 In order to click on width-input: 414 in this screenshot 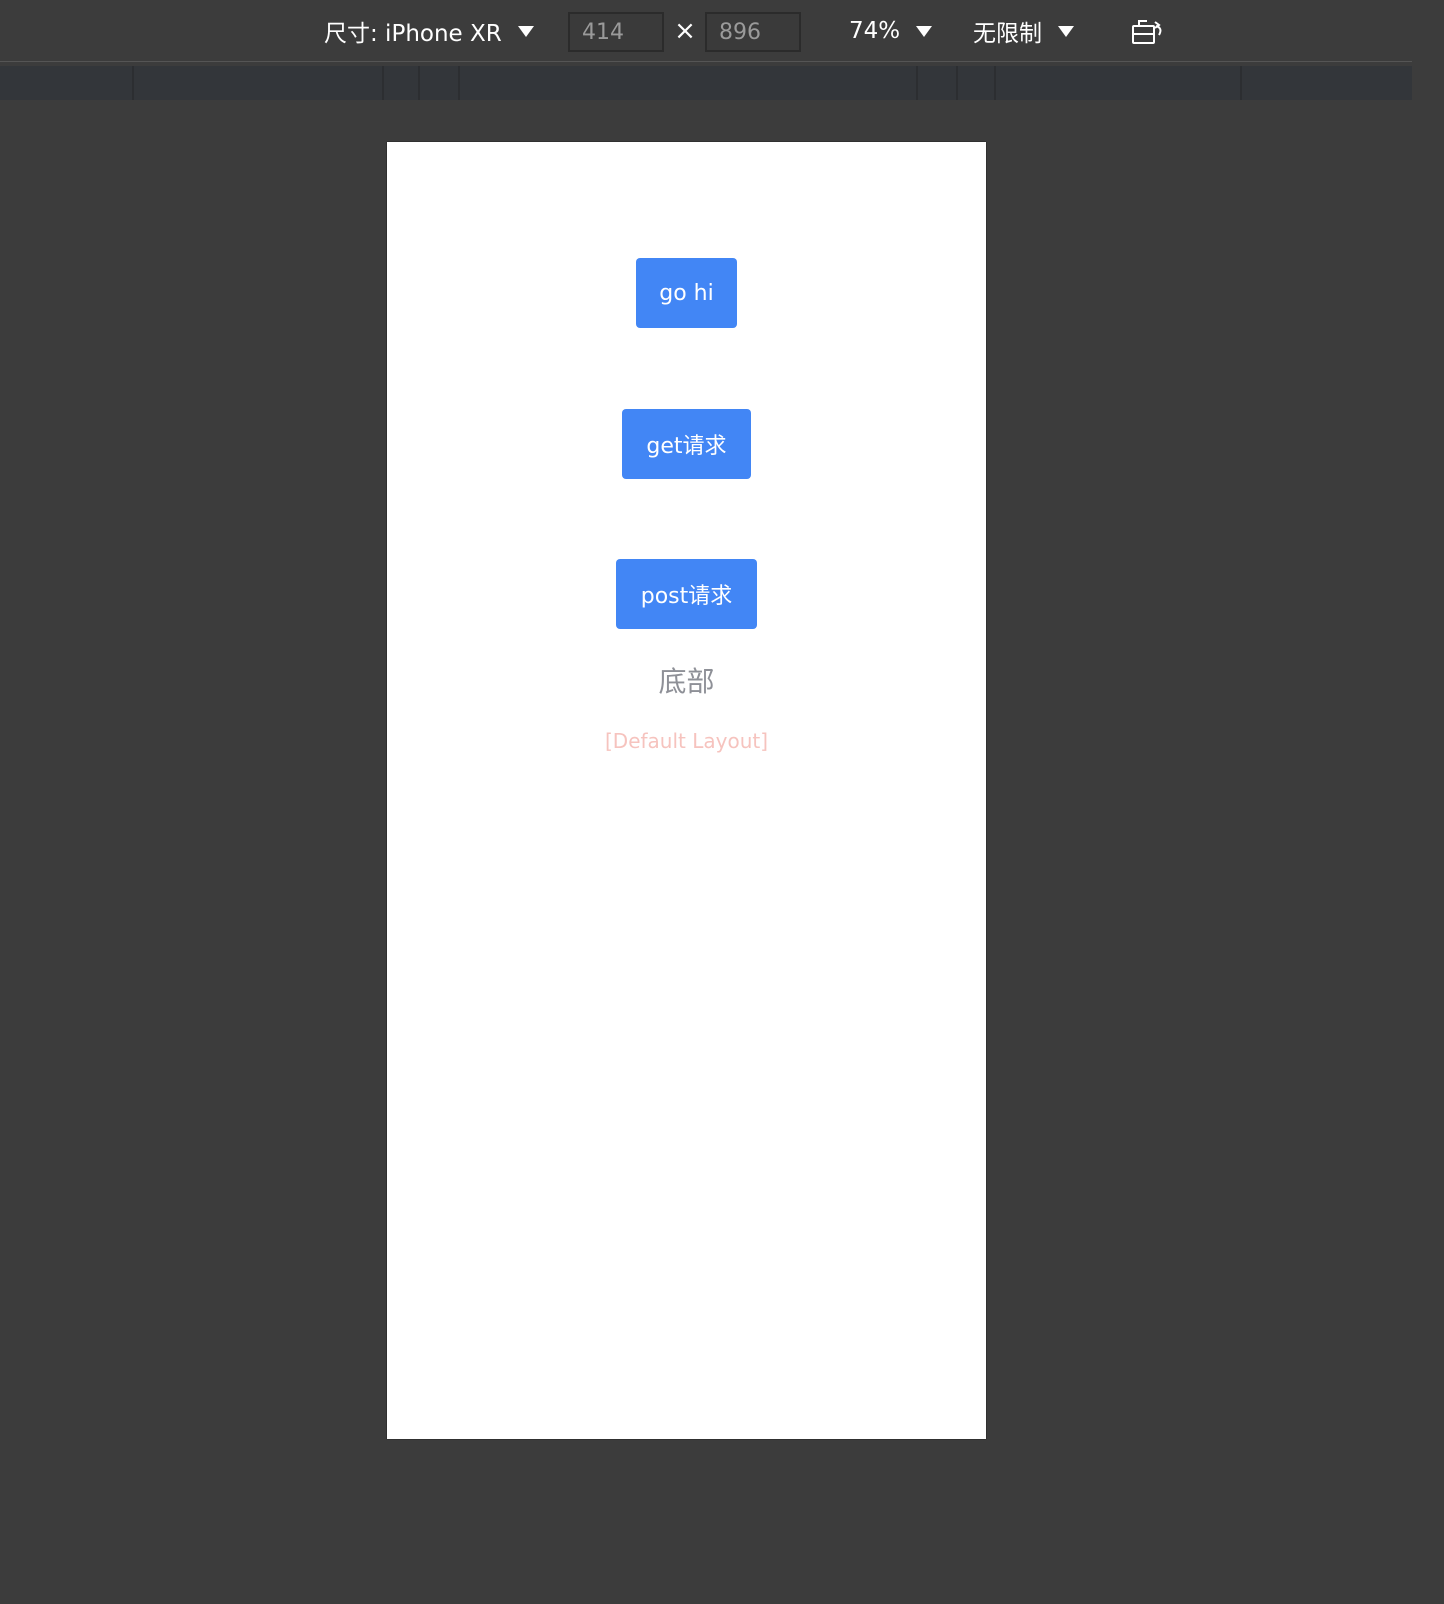, I will do `click(616, 32)`.